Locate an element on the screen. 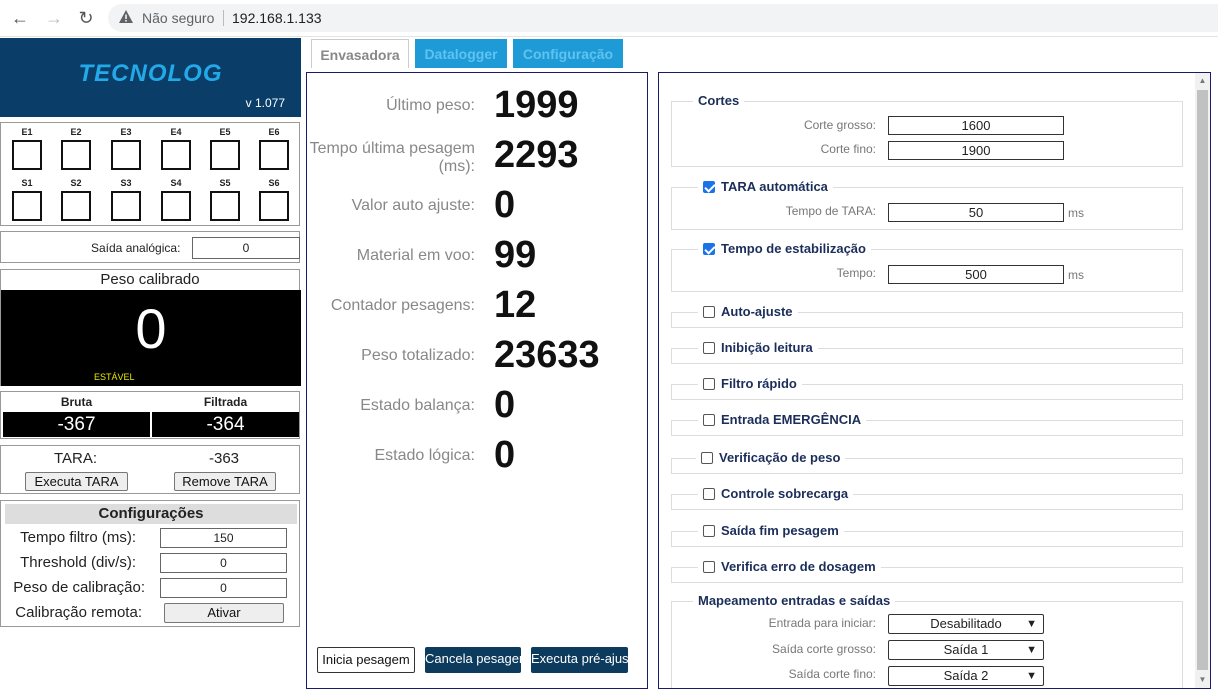  analog-output-field: 0 is located at coordinates (246, 248).